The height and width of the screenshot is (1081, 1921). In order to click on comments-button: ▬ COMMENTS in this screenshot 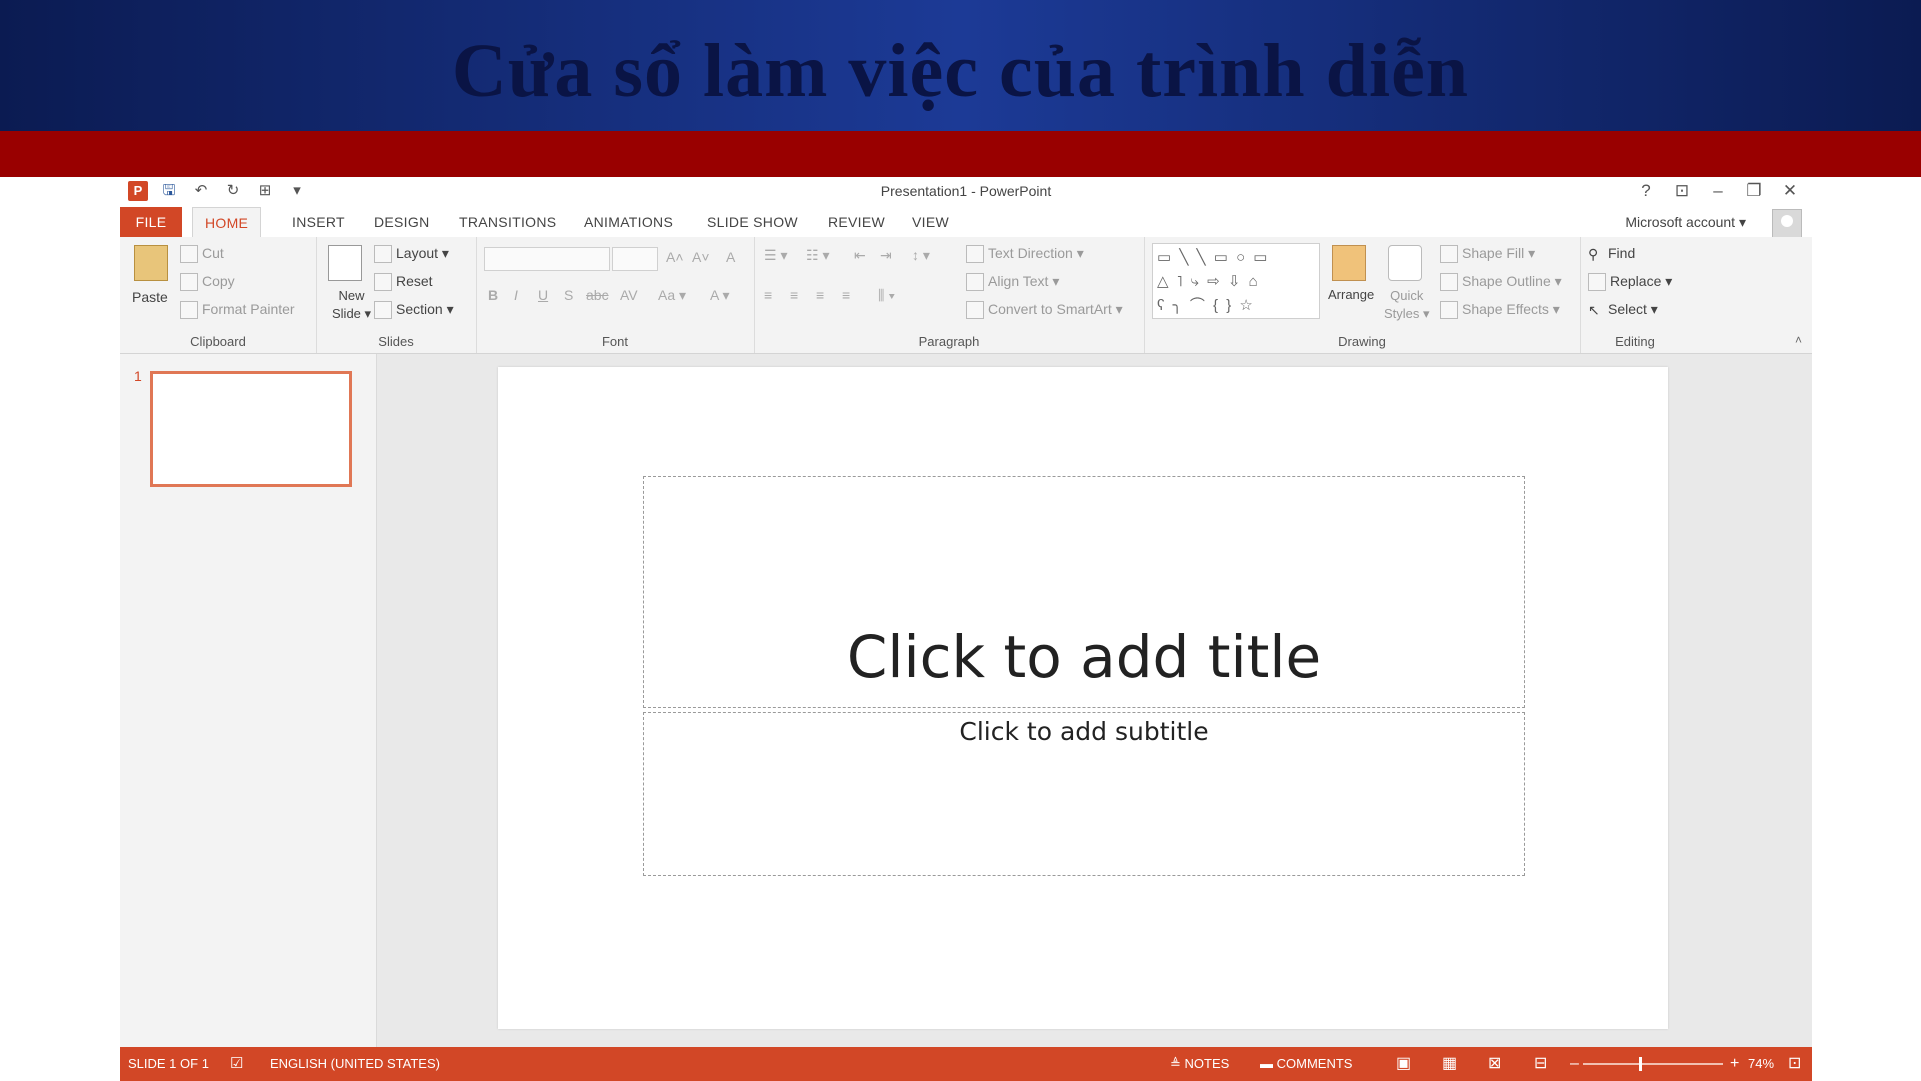, I will do `click(1306, 1064)`.